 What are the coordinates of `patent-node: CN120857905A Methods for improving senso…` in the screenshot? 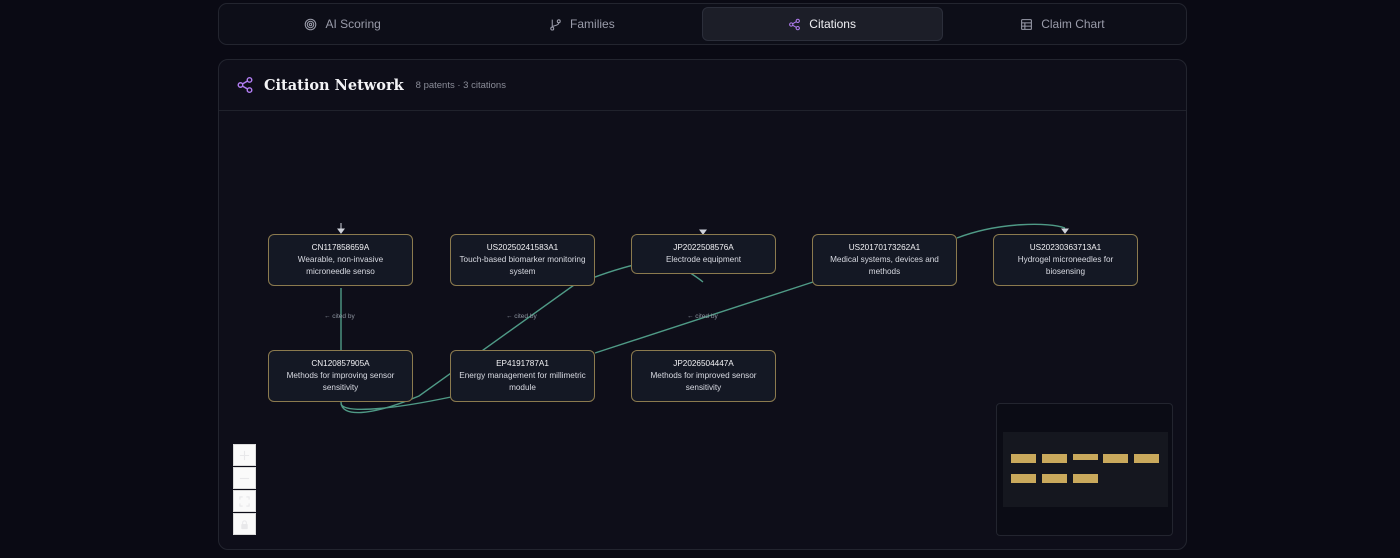 It's located at (340, 376).